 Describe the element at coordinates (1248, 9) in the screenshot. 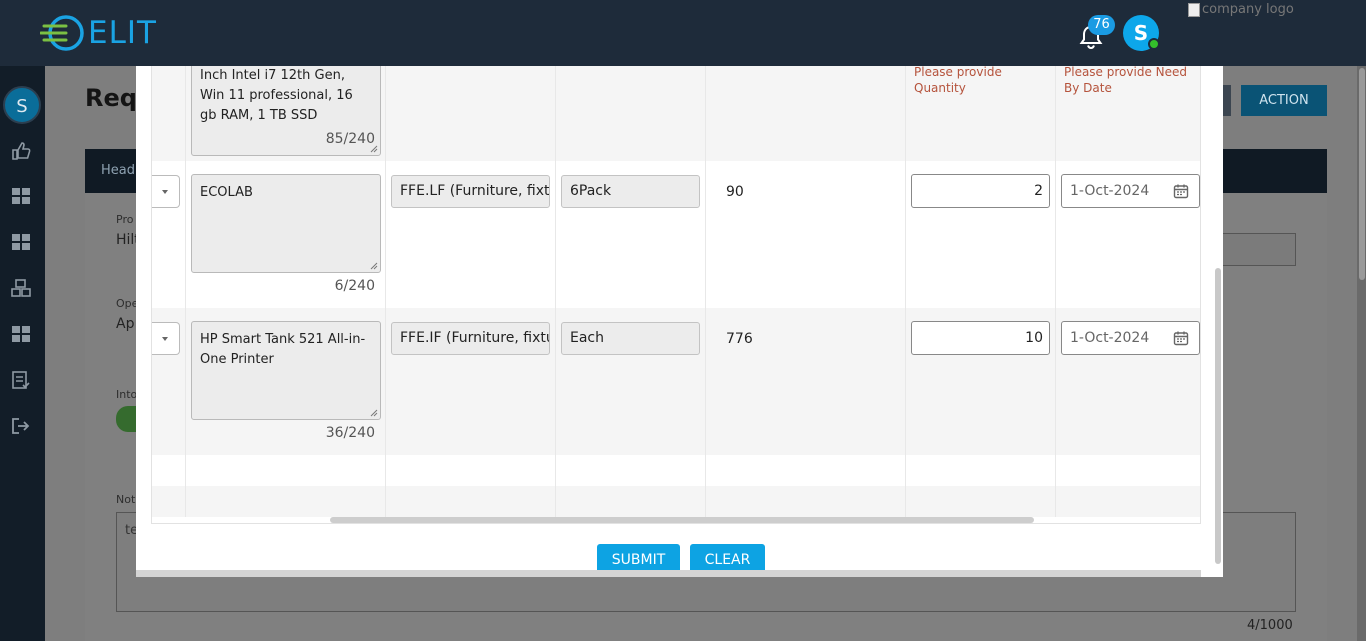

I see `company-logo-alt-text: company logo` at that location.